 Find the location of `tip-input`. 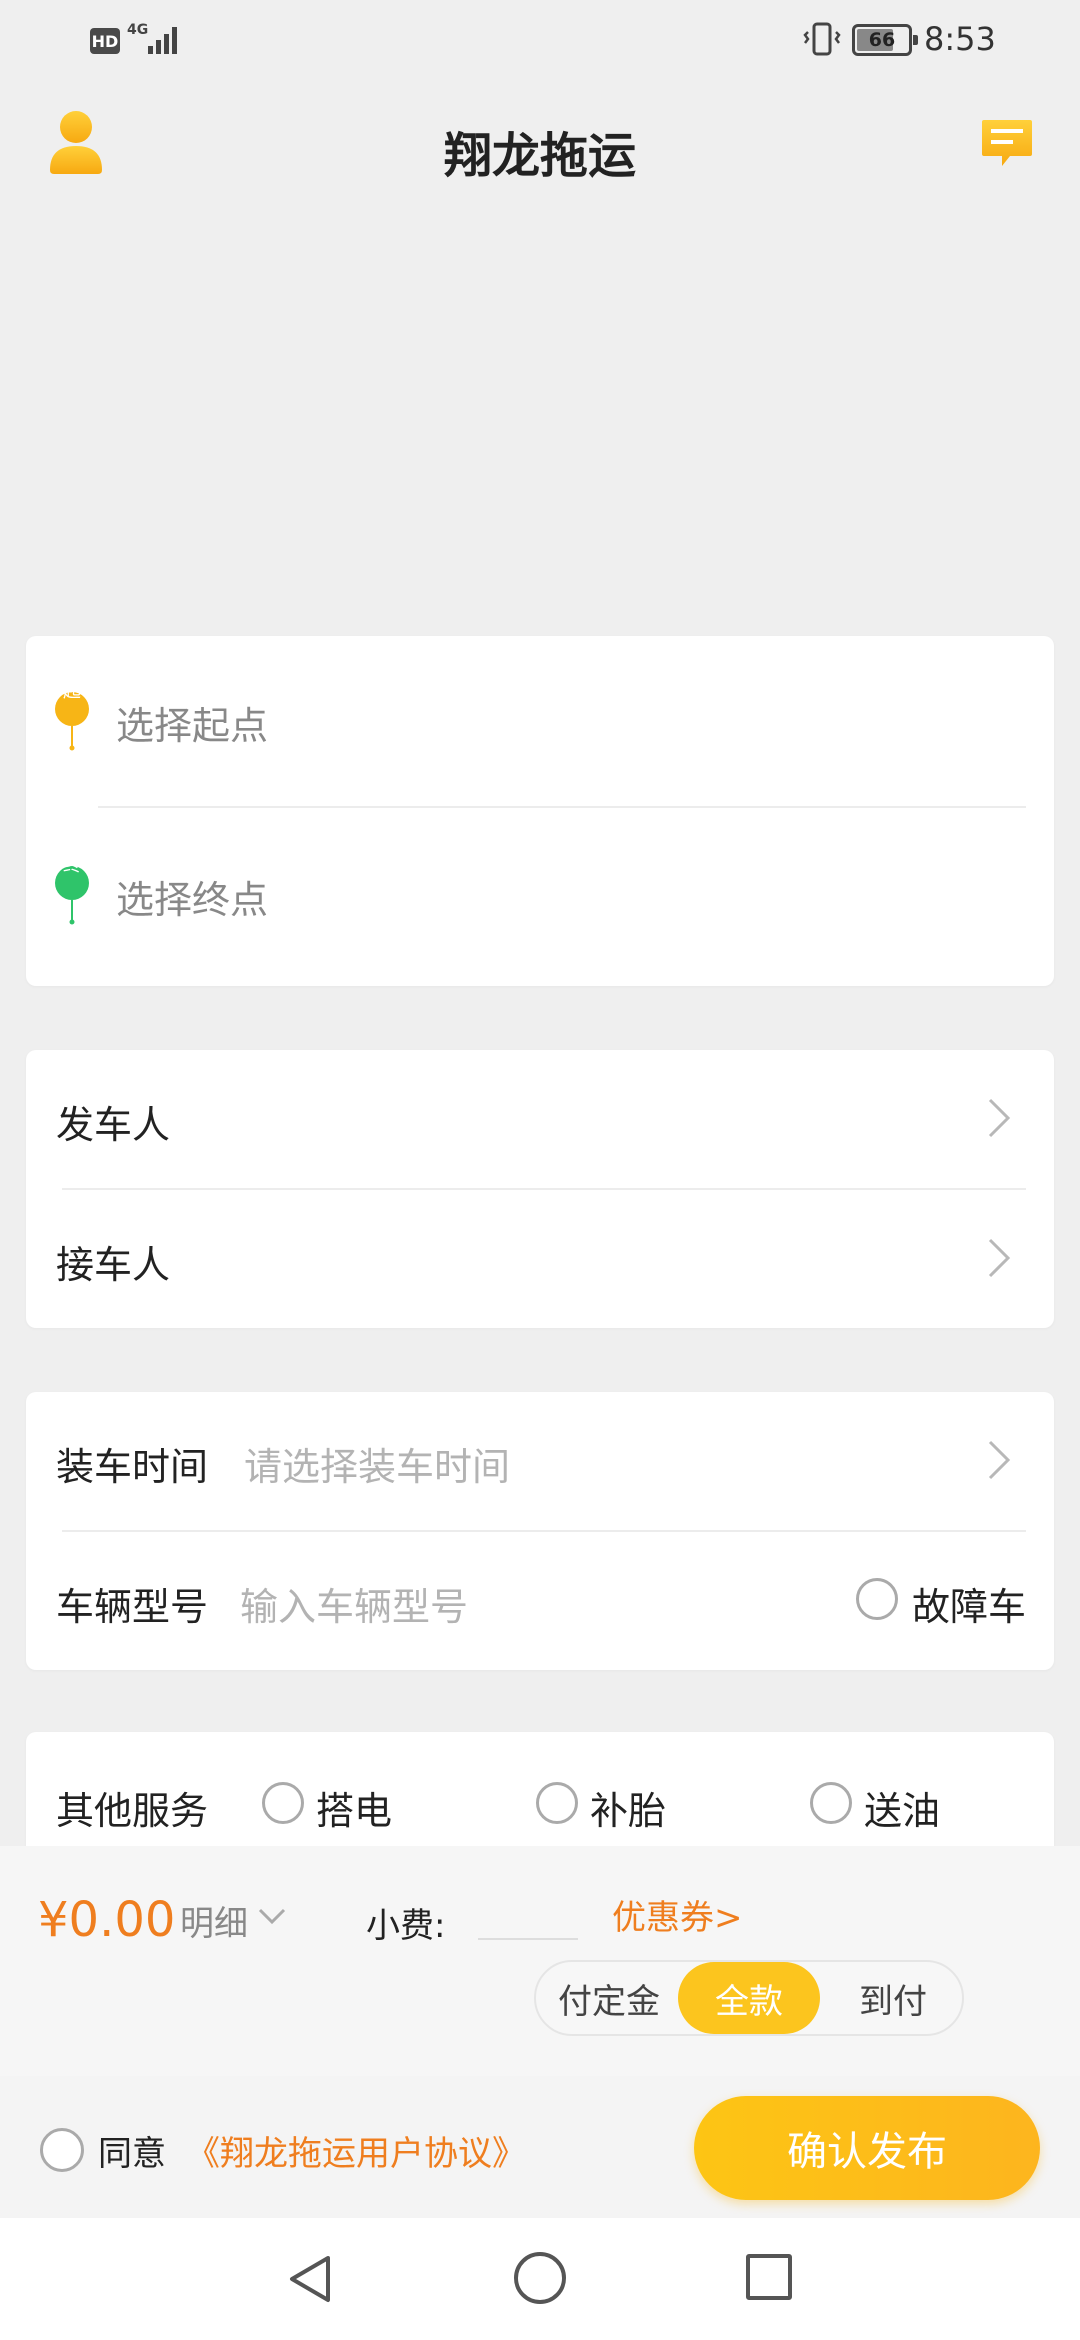

tip-input is located at coordinates (528, 1916).